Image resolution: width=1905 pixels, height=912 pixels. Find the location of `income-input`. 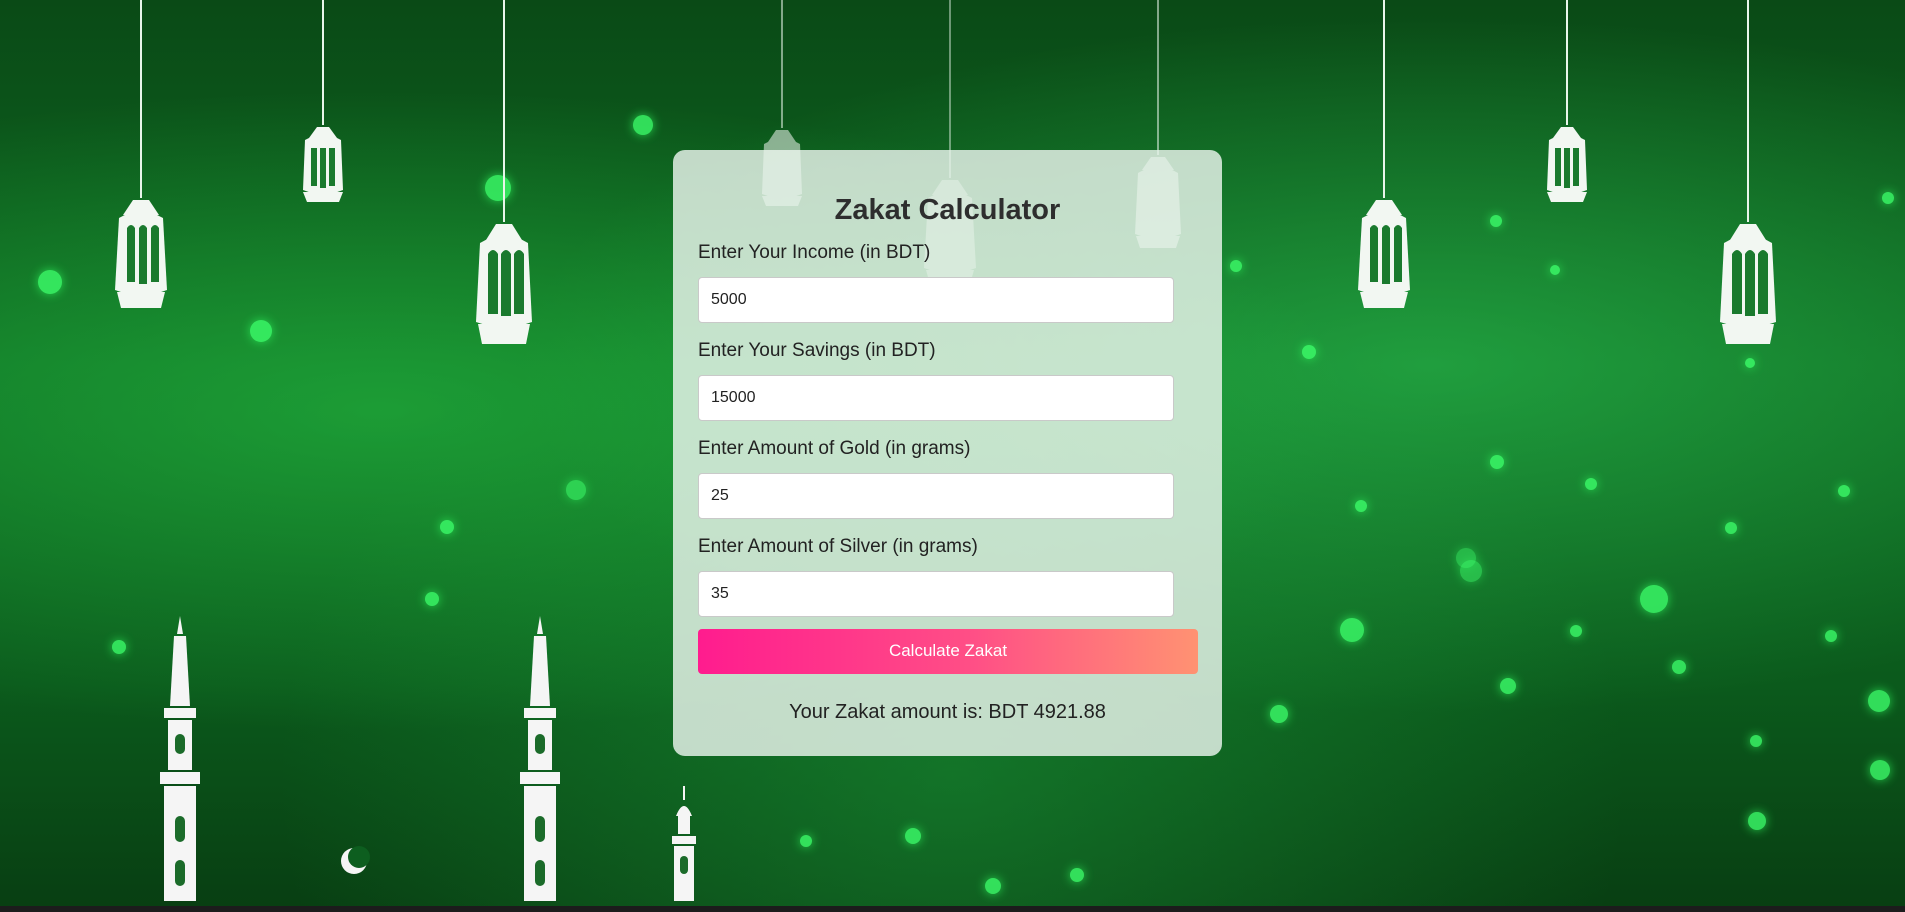

income-input is located at coordinates (936, 299).